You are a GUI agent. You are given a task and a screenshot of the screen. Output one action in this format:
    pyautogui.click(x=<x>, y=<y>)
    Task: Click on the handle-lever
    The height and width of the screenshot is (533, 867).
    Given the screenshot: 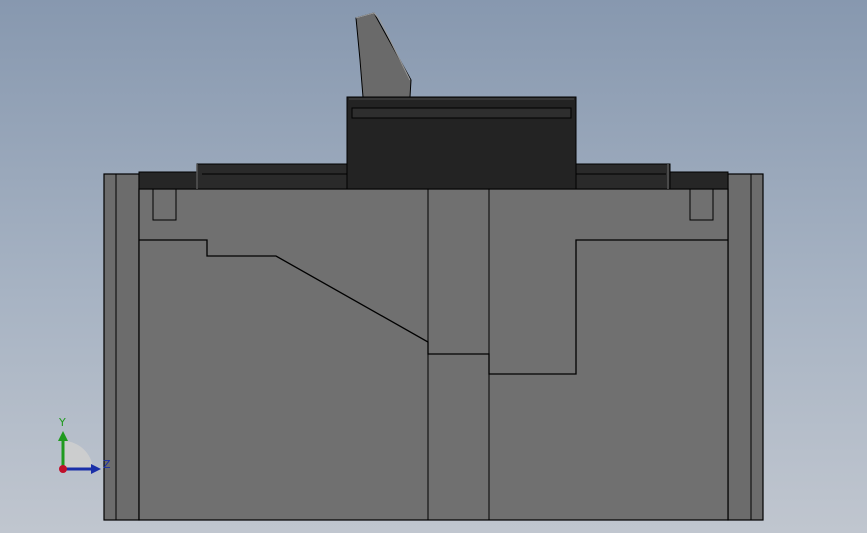 What is the action you would take?
    pyautogui.click(x=383, y=55)
    